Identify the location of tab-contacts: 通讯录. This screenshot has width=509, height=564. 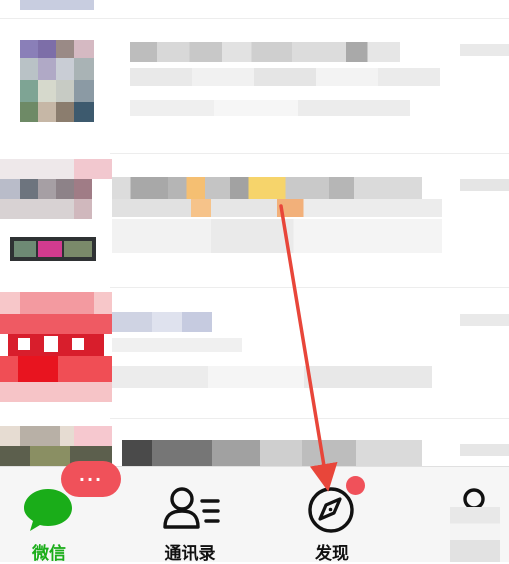
(190, 515).